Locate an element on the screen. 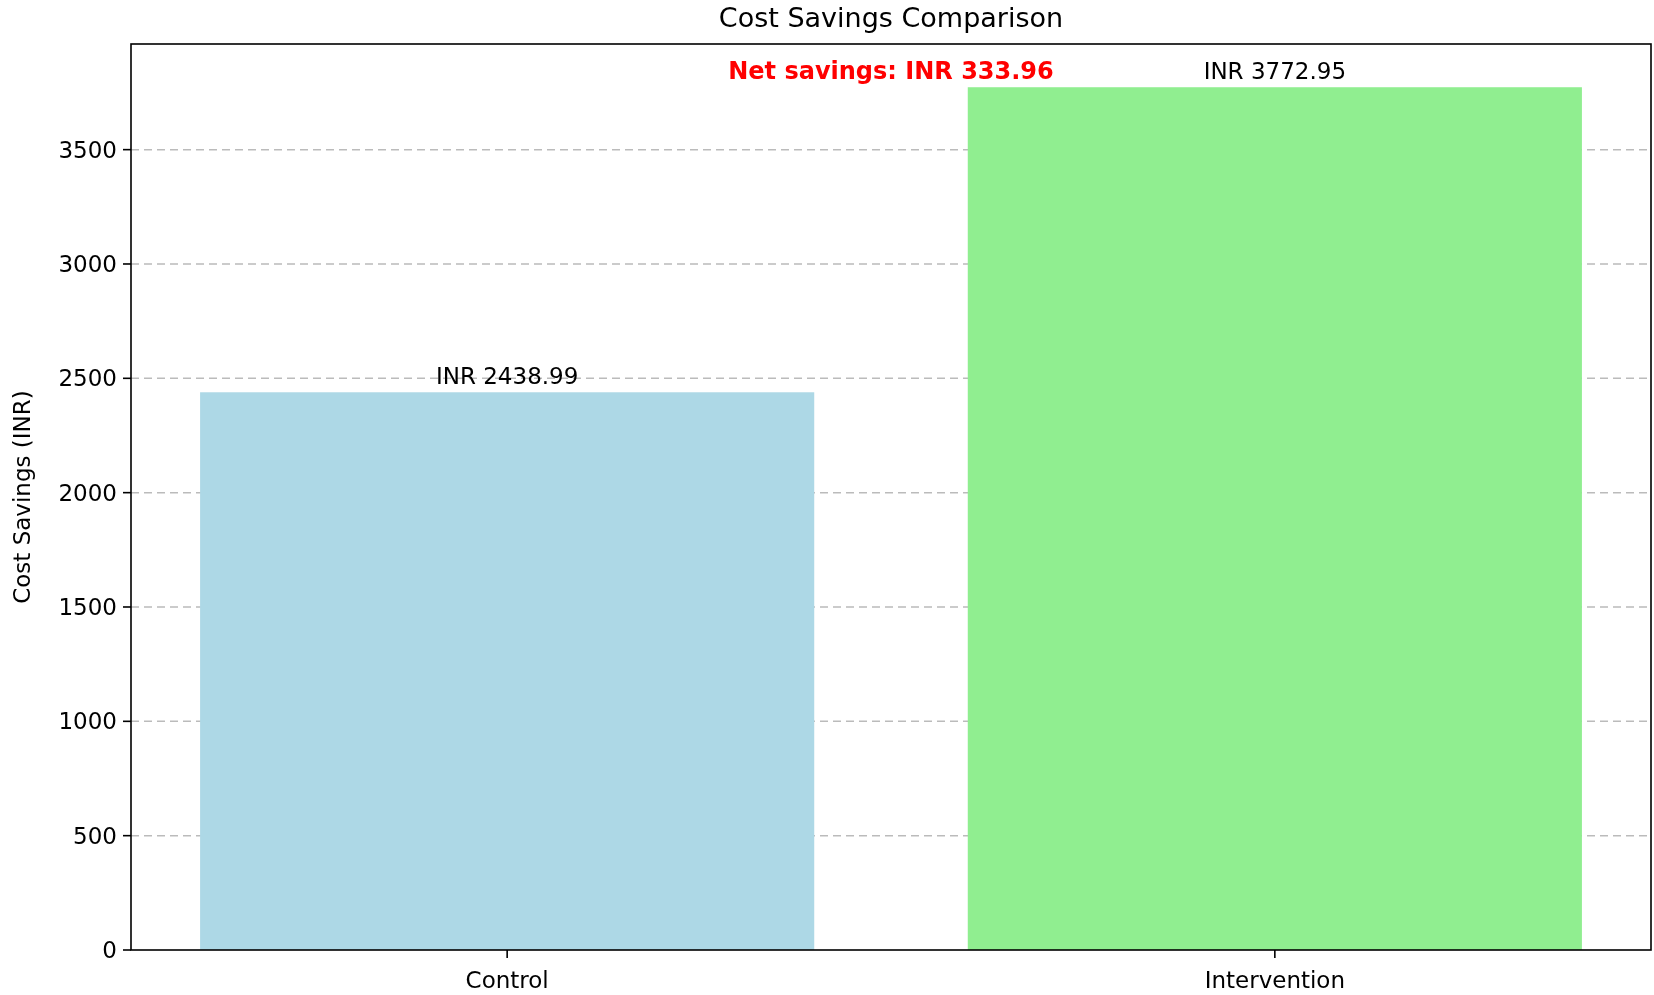  value-label: INR 3772.95 is located at coordinates (1275, 71).